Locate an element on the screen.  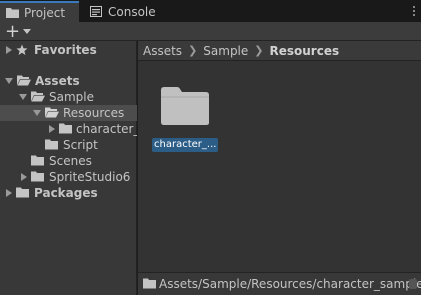
tree-item-spritestudio6: SpriteStudio6 is located at coordinates (68, 177).